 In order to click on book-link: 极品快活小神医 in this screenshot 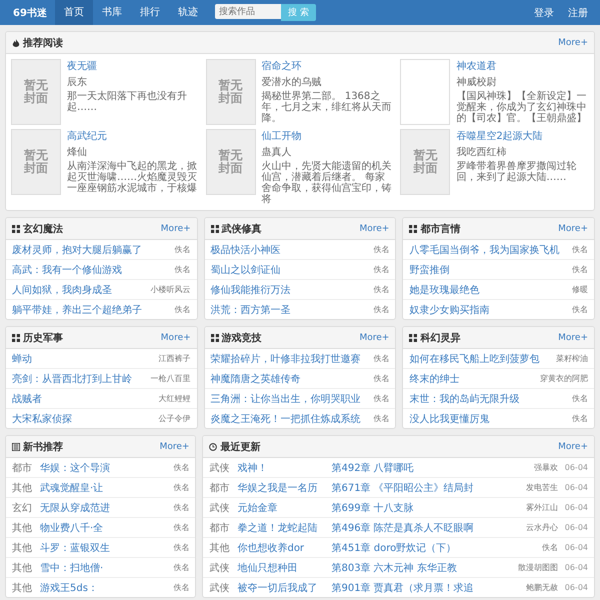, I will do `click(245, 249)`.